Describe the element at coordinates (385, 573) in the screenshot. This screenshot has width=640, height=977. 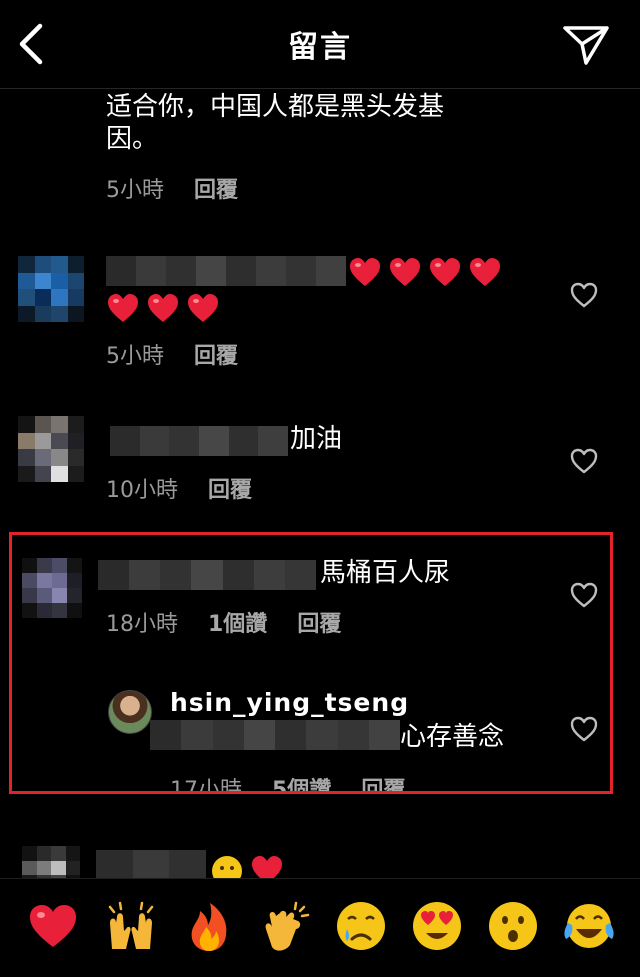
I see `comment-text: 馬桶百人尿` at that location.